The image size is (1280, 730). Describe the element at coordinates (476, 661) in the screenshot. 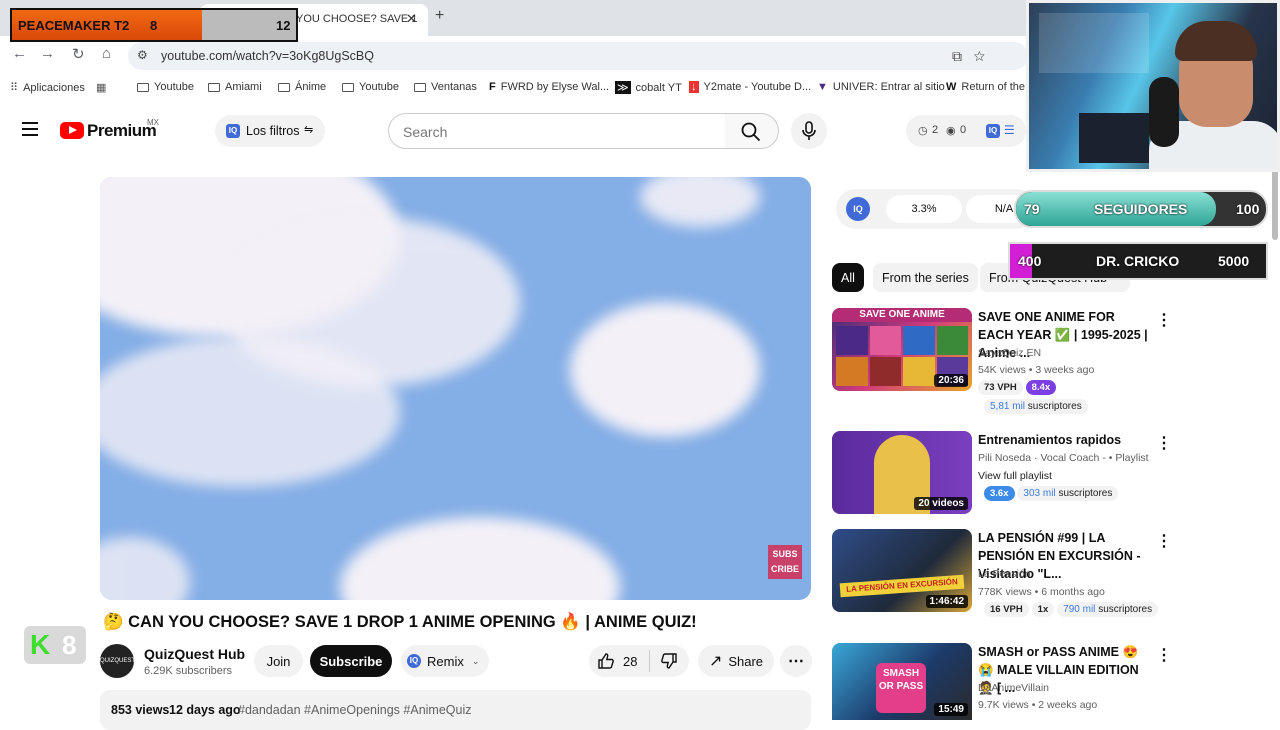

I see `chevron-down-icon: ⌄` at that location.